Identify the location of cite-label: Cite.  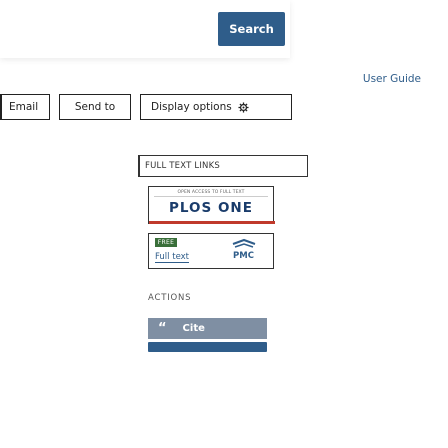
(193, 328).